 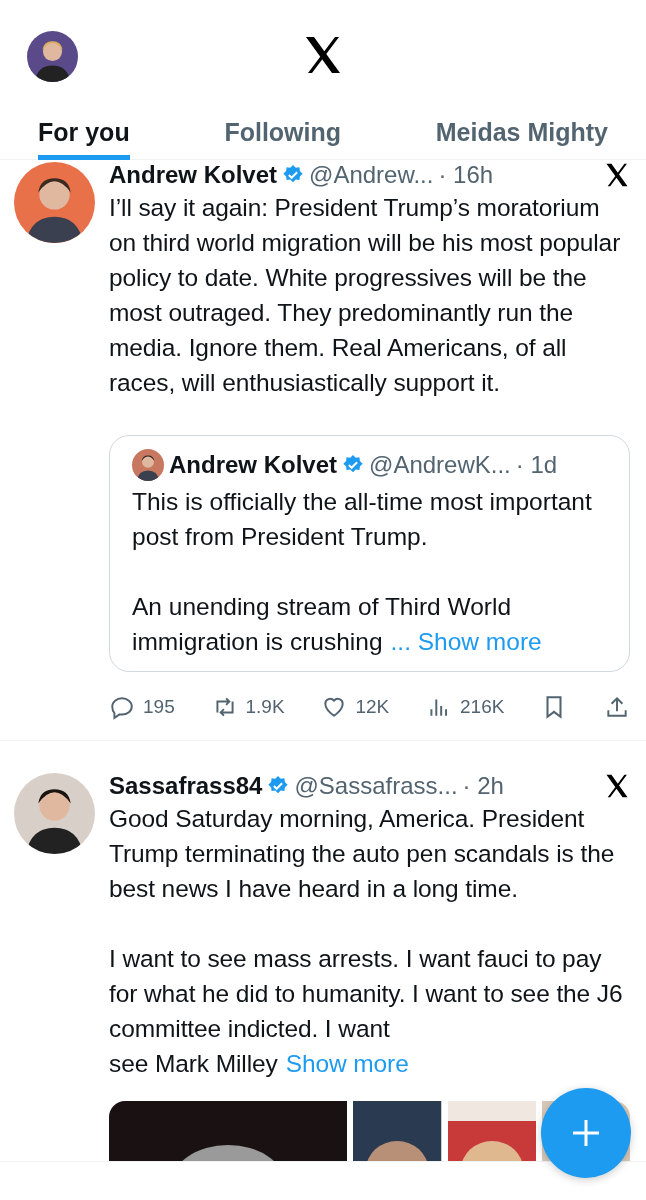 I want to click on post-time: · 16h, so click(x=466, y=175).